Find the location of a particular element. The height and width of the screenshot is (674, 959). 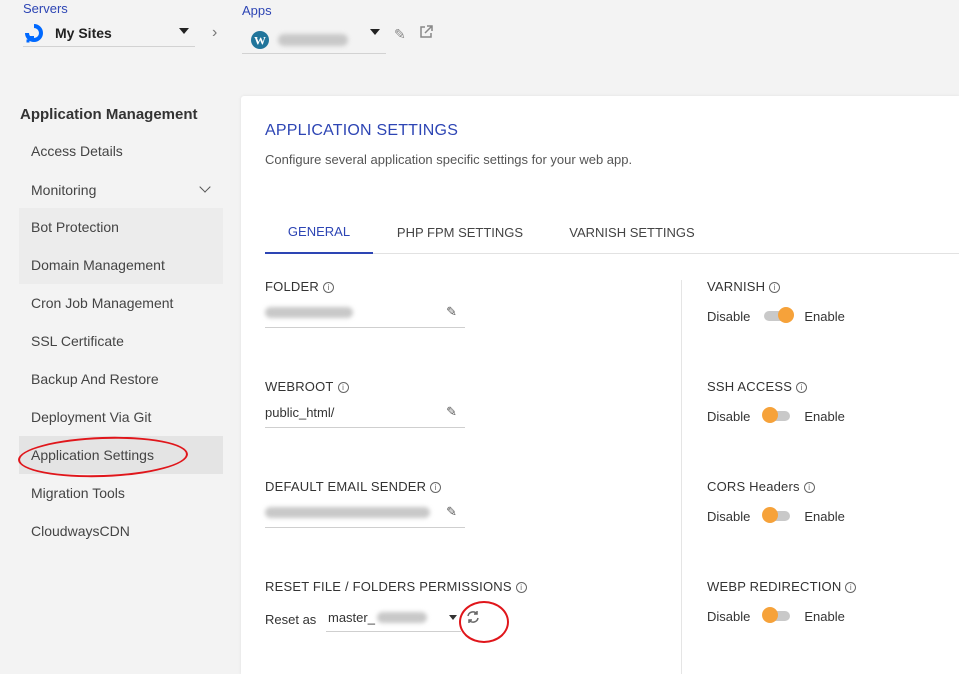

webroot-field: public_html/ ✎ is located at coordinates (365, 413).